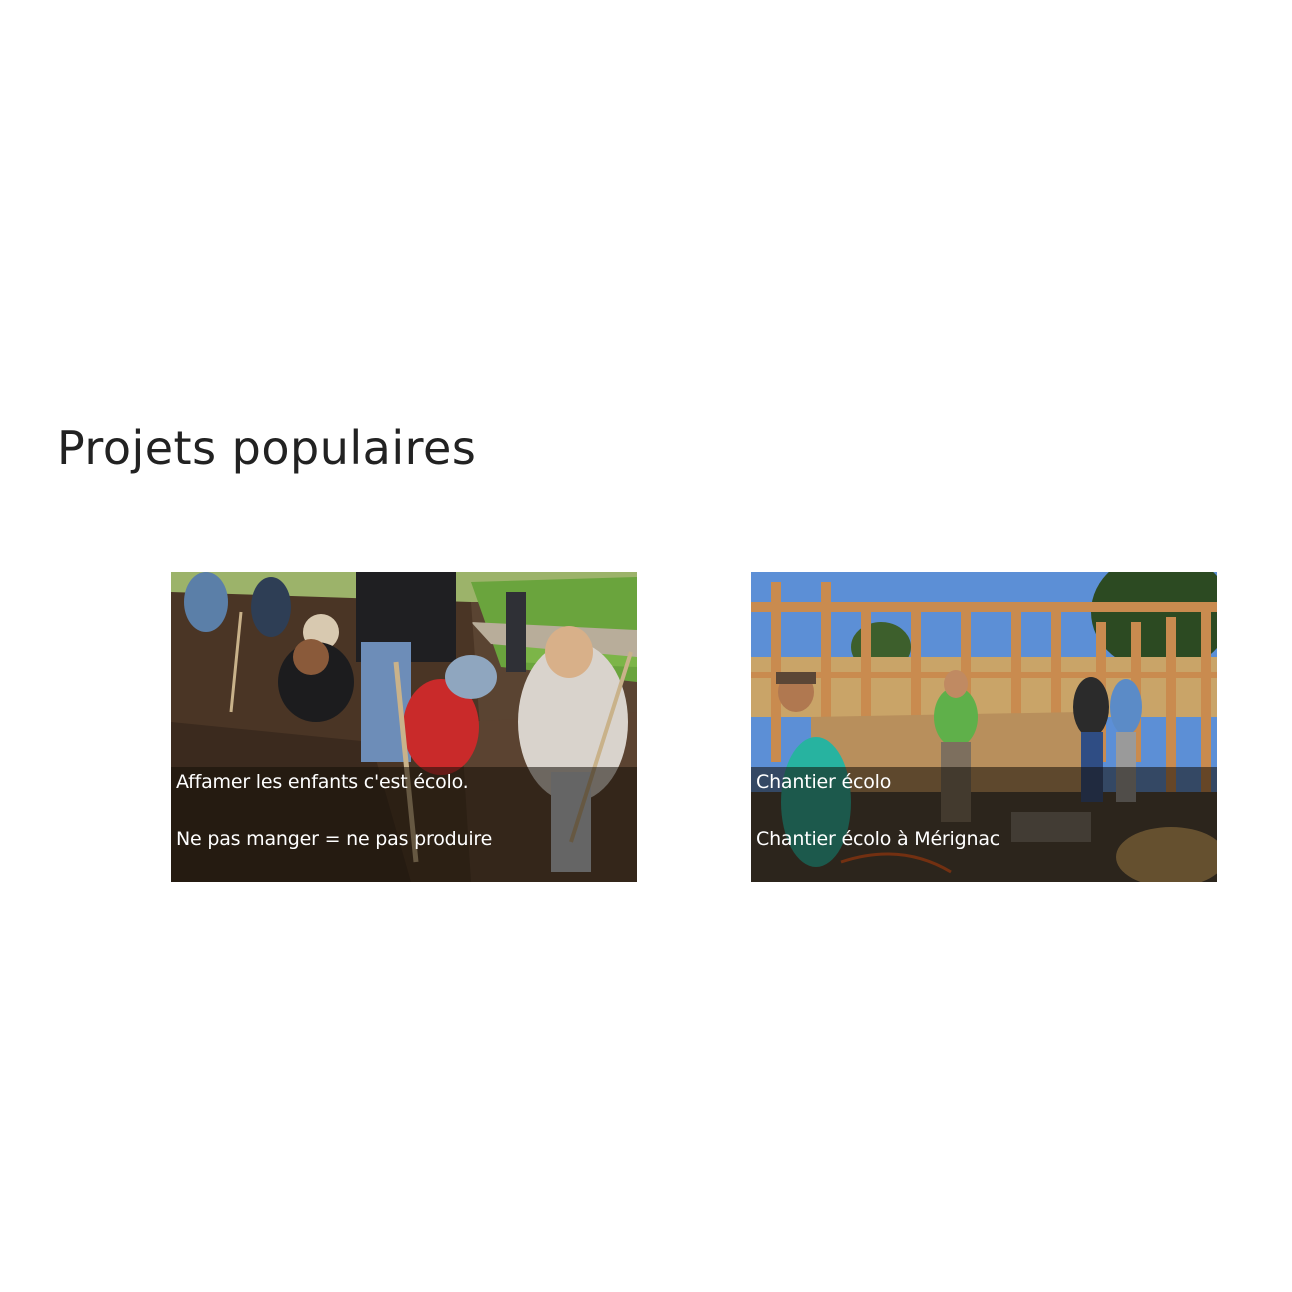 The width and height of the screenshot is (1292, 1292). What do you see at coordinates (267, 448) in the screenshot?
I see `section-title: Projets populaires` at bounding box center [267, 448].